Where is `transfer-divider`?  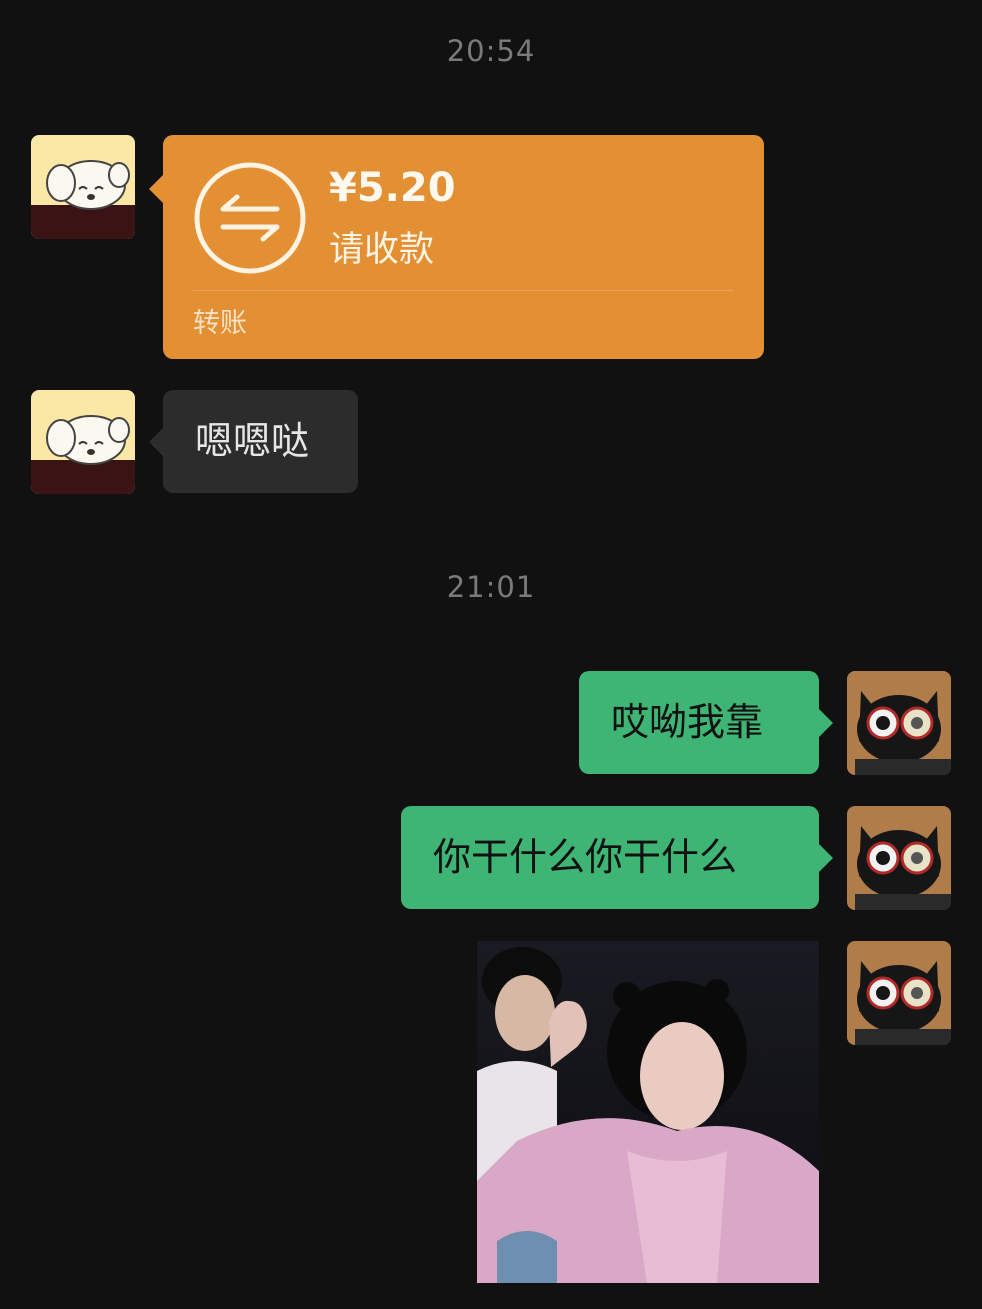
transfer-divider is located at coordinates (463, 290).